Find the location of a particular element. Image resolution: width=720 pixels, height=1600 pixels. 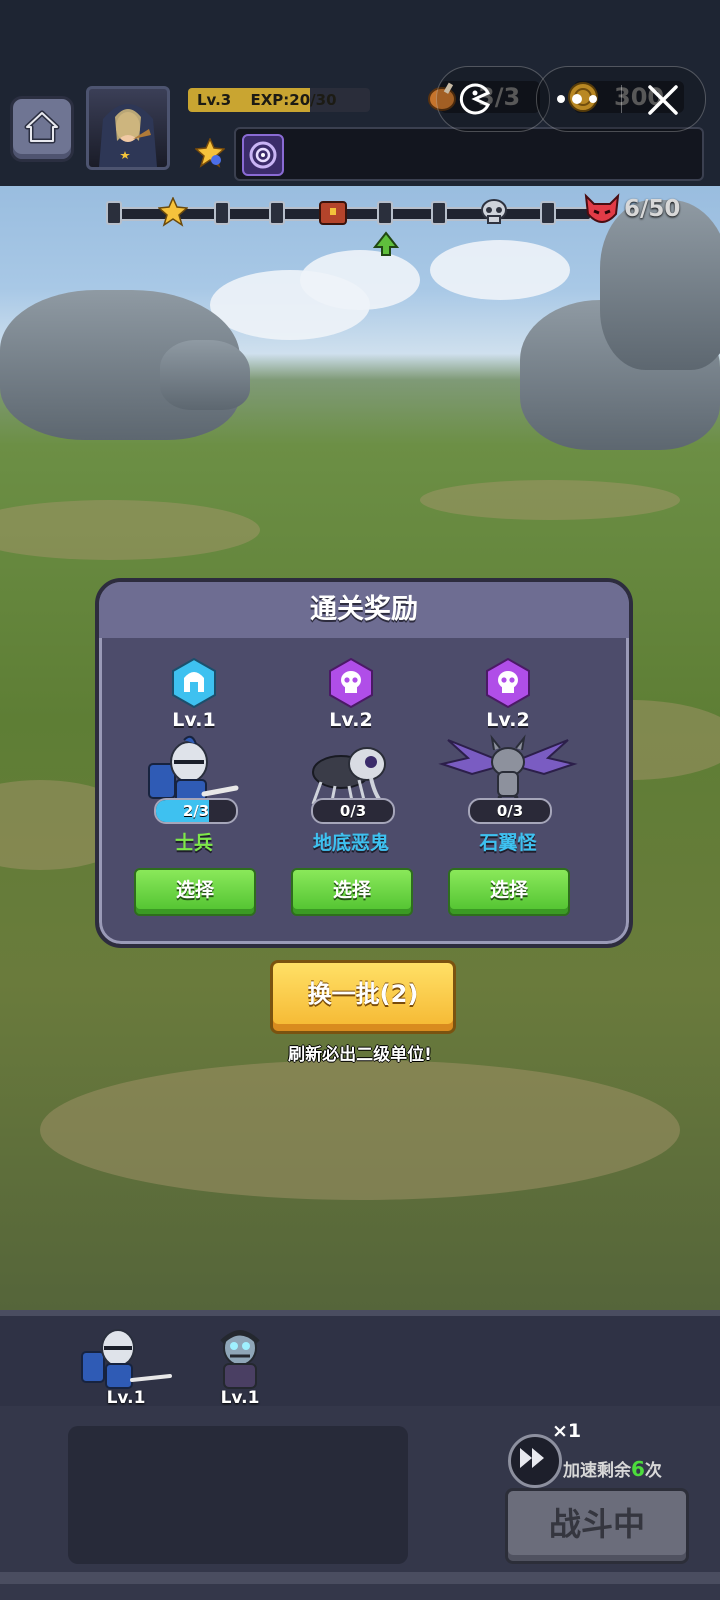

team-lineup: Lv.1 Lv.1 is located at coordinates (360, 1361).